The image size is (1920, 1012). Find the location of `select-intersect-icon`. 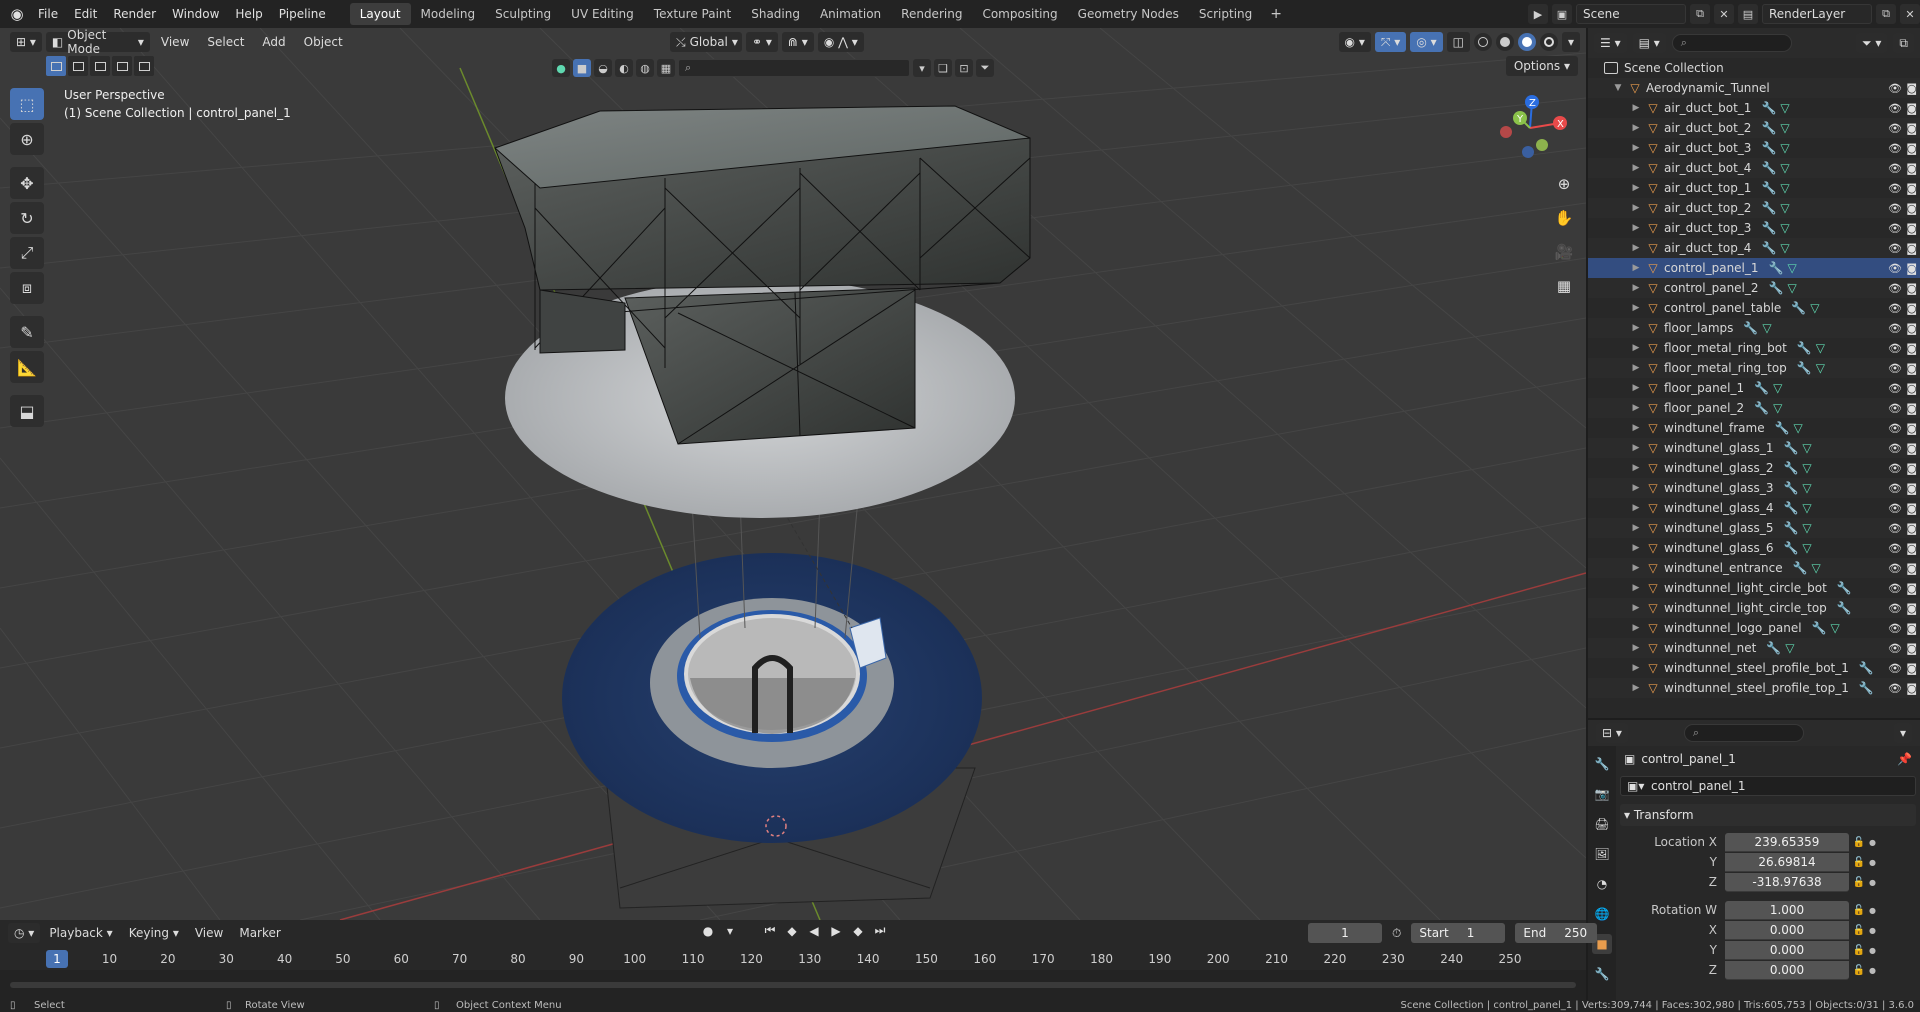

select-intersect-icon is located at coordinates (144, 66).